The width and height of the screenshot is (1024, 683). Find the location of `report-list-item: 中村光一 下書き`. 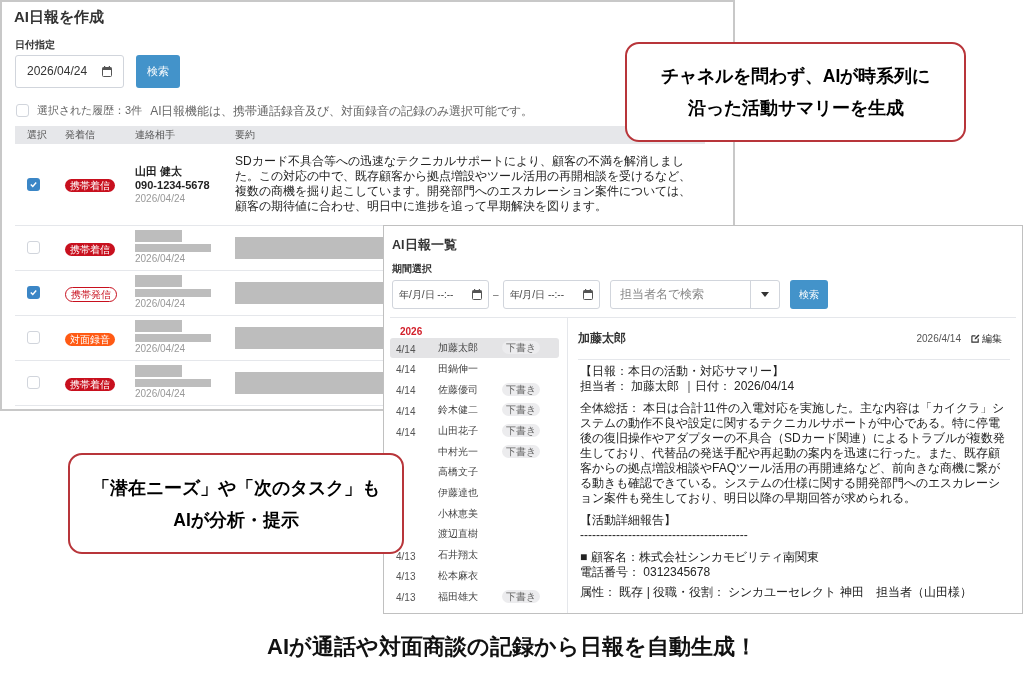

report-list-item: 中村光一 下書き is located at coordinates (474, 451).